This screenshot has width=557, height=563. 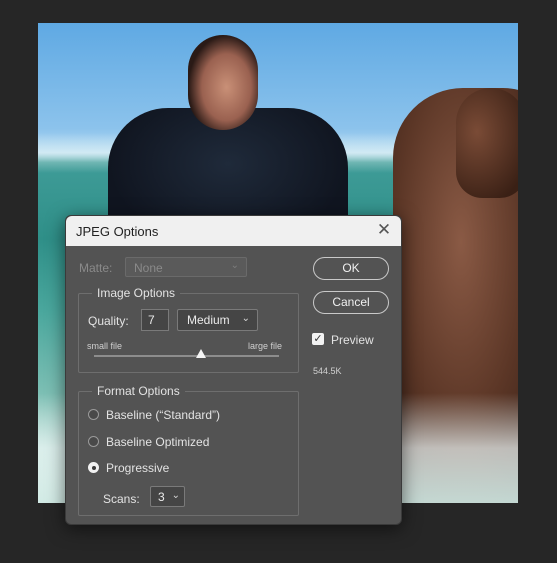 I want to click on file-size: 544.5K, so click(x=327, y=371).